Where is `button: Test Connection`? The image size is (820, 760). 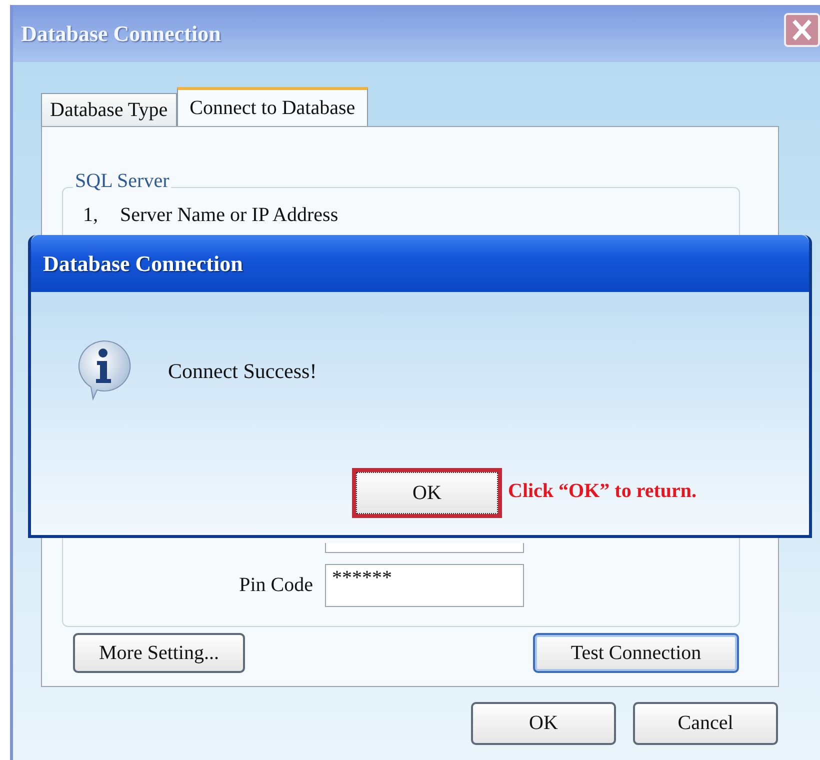 button: Test Connection is located at coordinates (636, 653).